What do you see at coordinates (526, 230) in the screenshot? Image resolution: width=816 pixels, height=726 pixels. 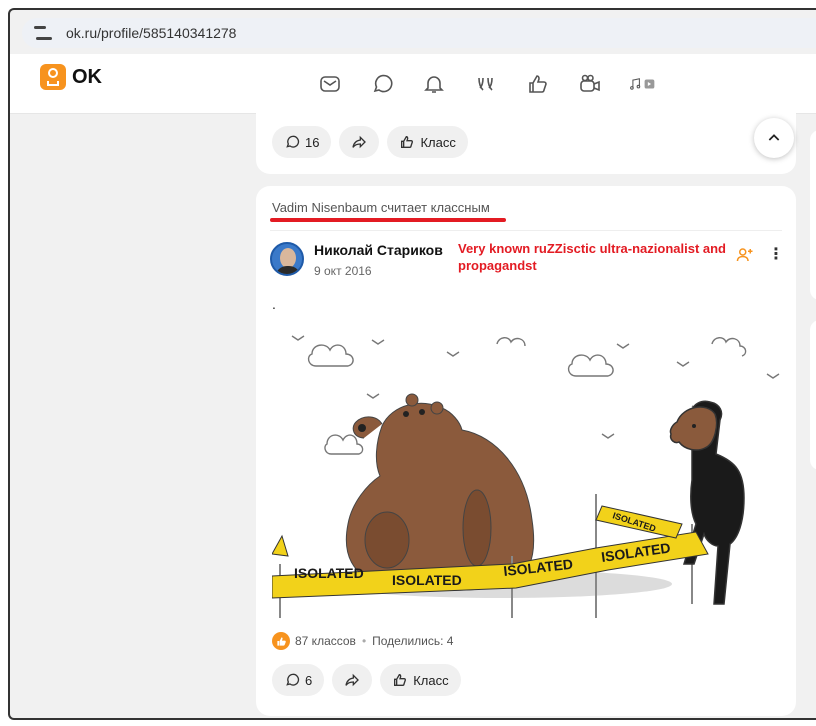 I see `divider` at bounding box center [526, 230].